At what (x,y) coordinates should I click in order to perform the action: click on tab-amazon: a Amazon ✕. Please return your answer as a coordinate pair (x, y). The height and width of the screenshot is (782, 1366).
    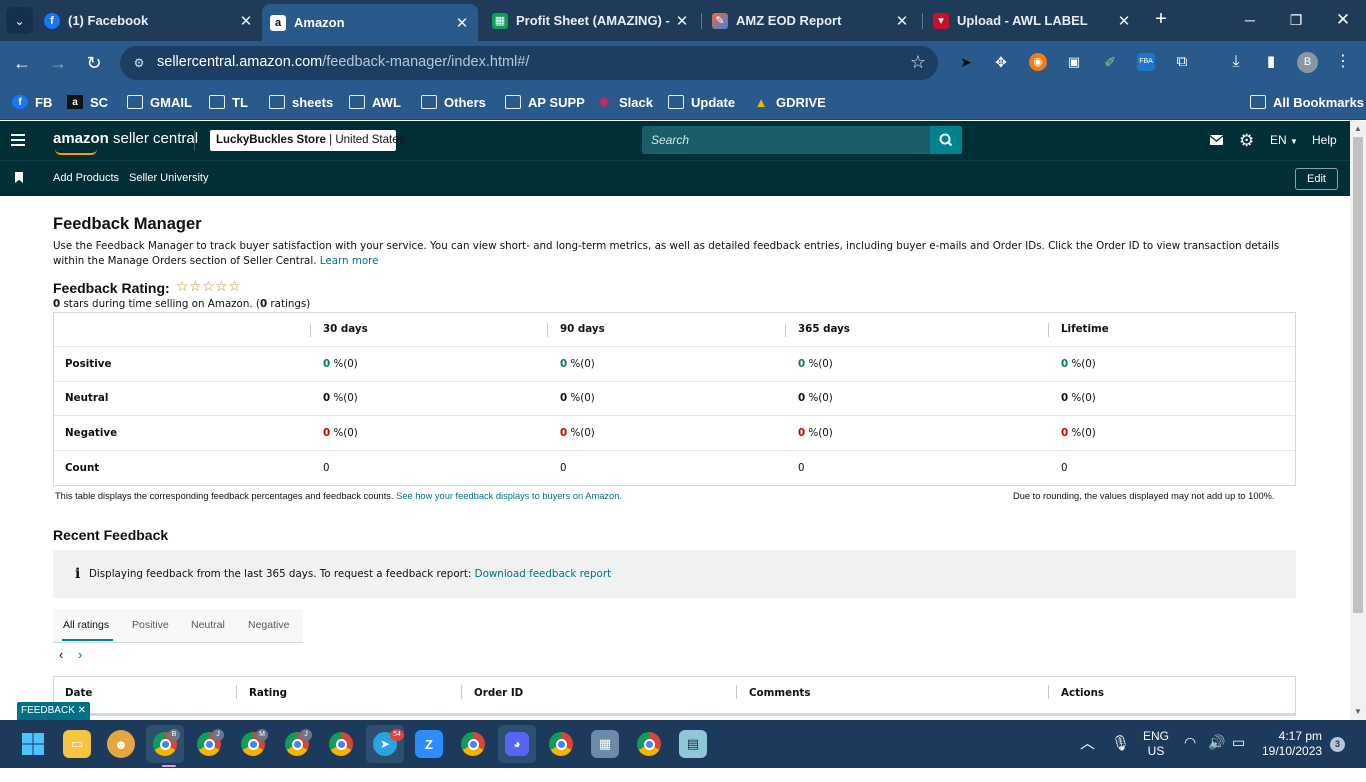
    Looking at the image, I should click on (370, 22).